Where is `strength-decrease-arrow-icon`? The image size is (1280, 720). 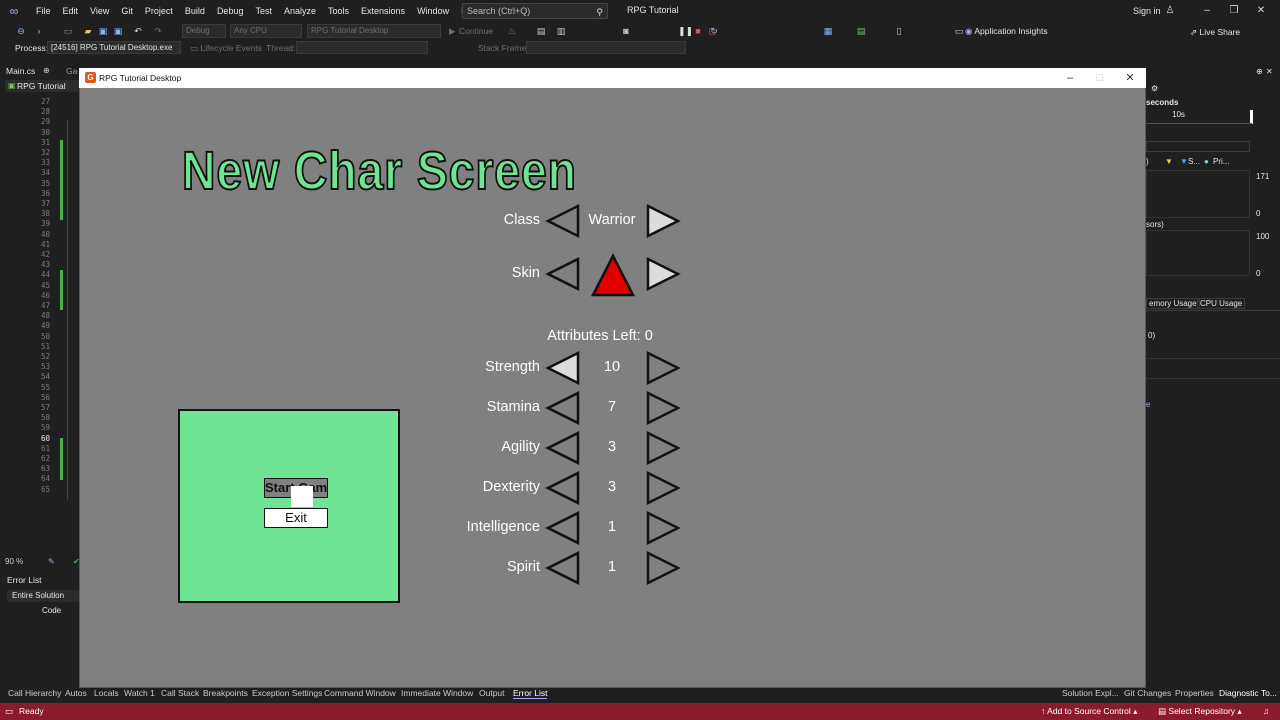
strength-decrease-arrow-icon is located at coordinates (563, 368).